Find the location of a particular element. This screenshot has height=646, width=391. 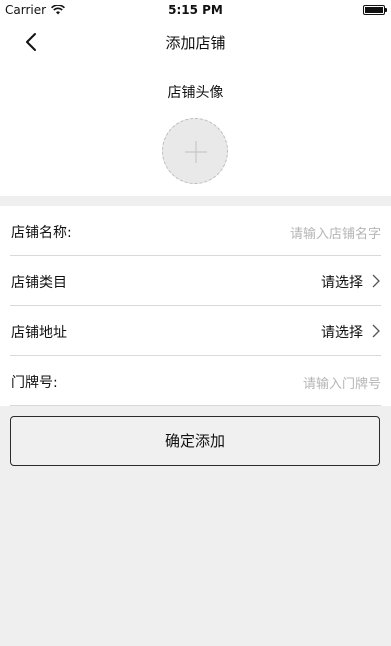

nav-bar: 添加店铺 is located at coordinates (195, 42).